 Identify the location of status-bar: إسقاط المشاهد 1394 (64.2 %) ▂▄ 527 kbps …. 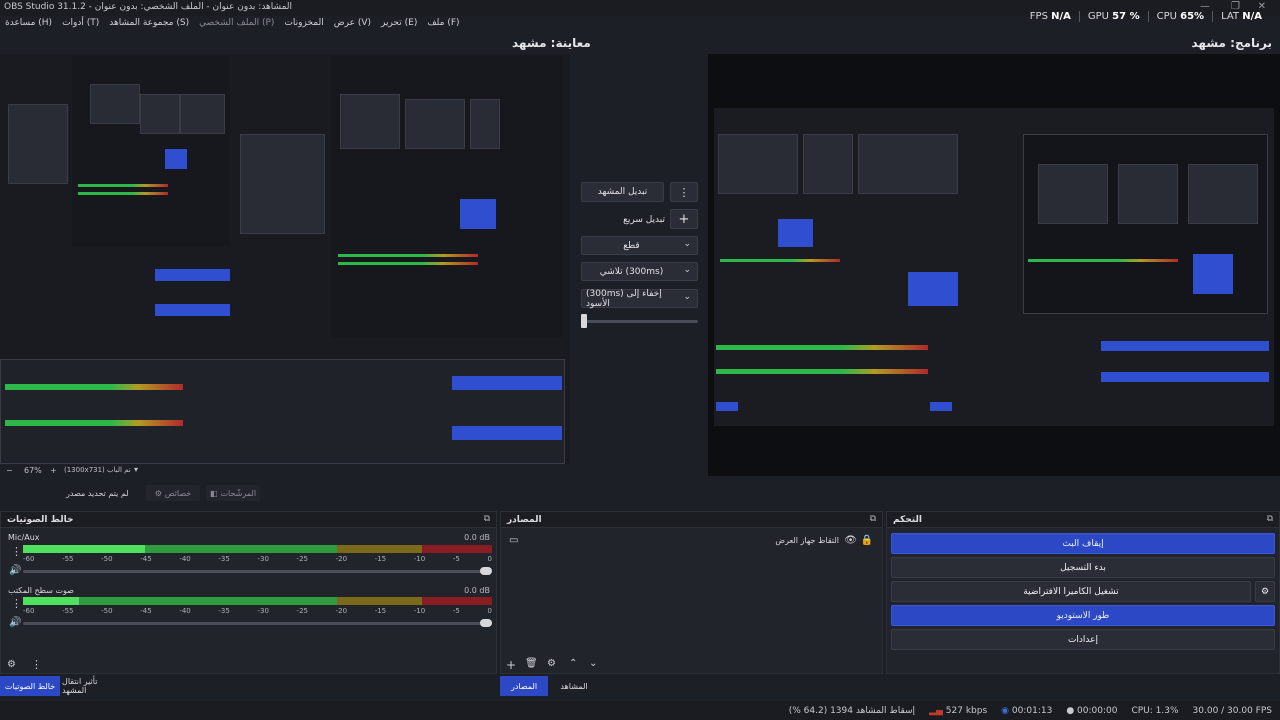
(640, 710).